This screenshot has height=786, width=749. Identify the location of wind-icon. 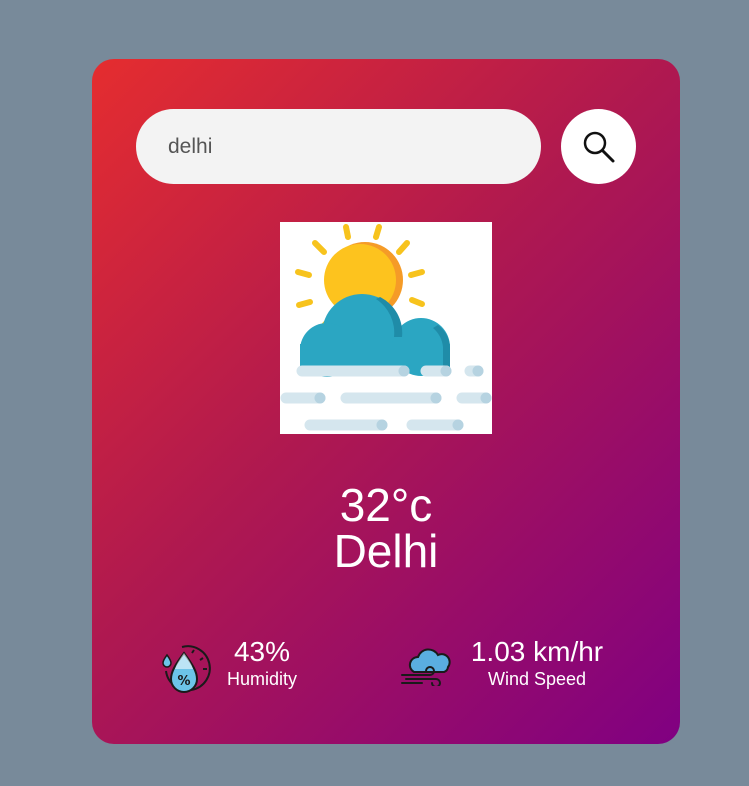
(426, 667).